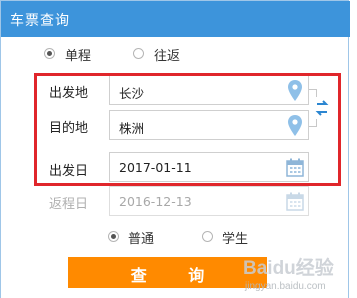  I want to click on panel-header: 车票查询, so click(175, 19).